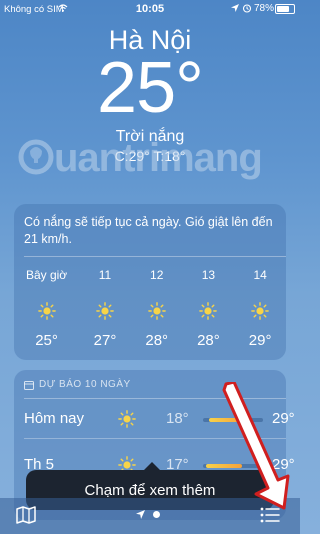 This screenshot has height=534, width=320. I want to click on day-label: Hôm nay, so click(54, 418).